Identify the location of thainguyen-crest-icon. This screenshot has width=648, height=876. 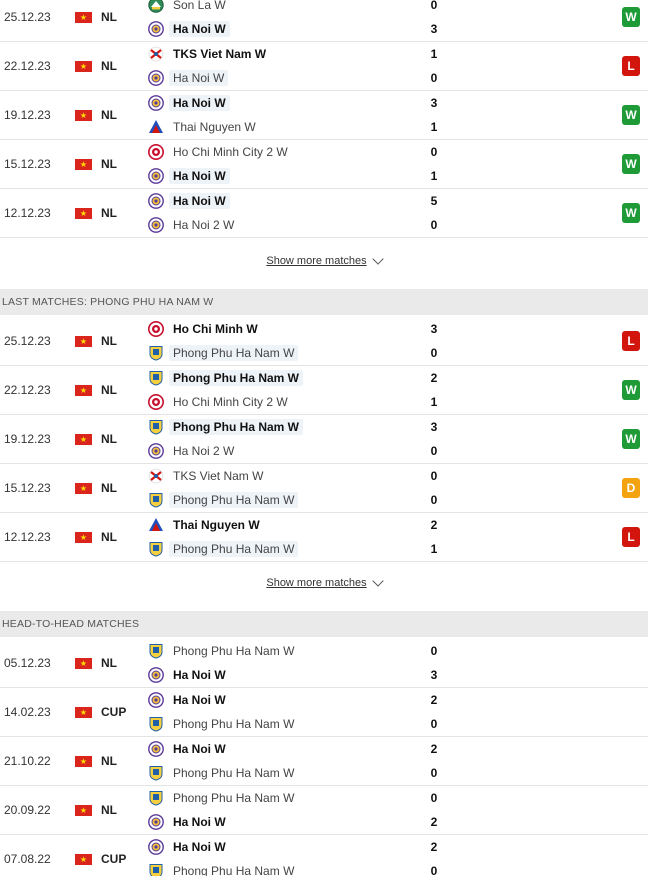
(156, 127).